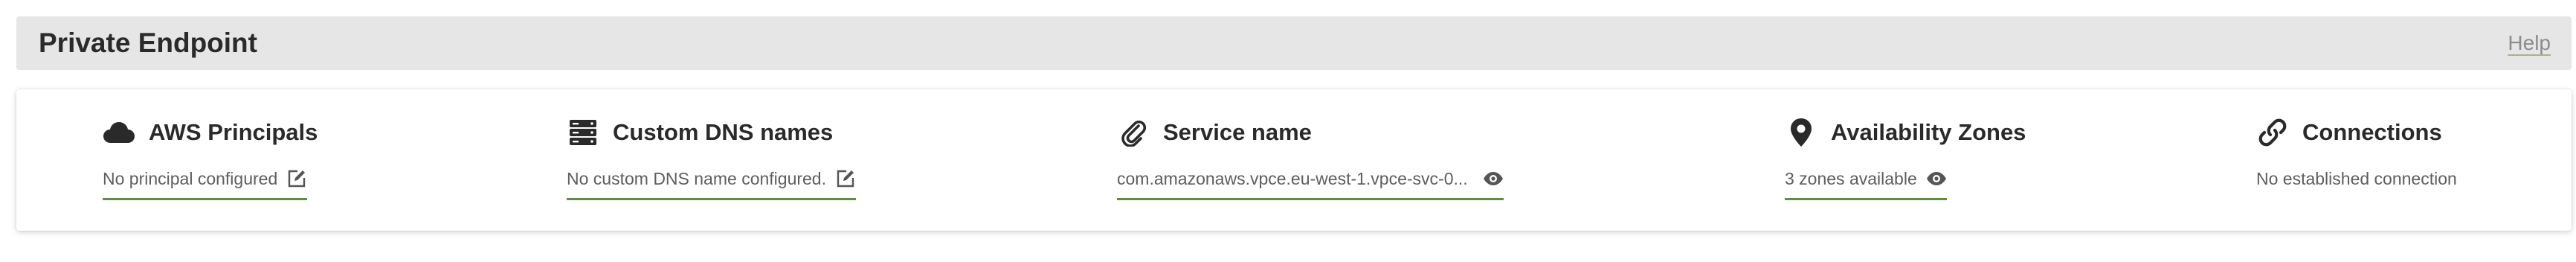 The image size is (2576, 262). I want to click on connections-title: Connections, so click(2372, 132).